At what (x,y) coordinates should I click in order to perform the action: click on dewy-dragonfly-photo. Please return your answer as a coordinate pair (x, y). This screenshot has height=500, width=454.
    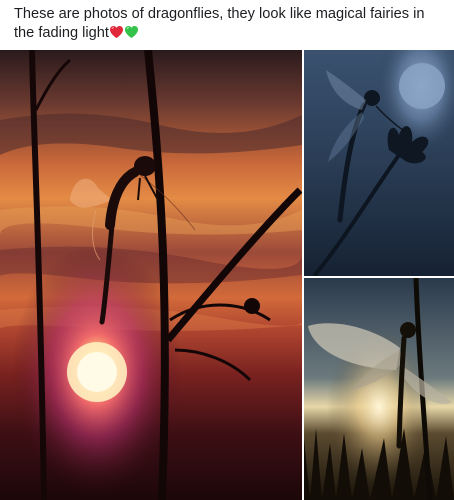
    Looking at the image, I should click on (379, 389).